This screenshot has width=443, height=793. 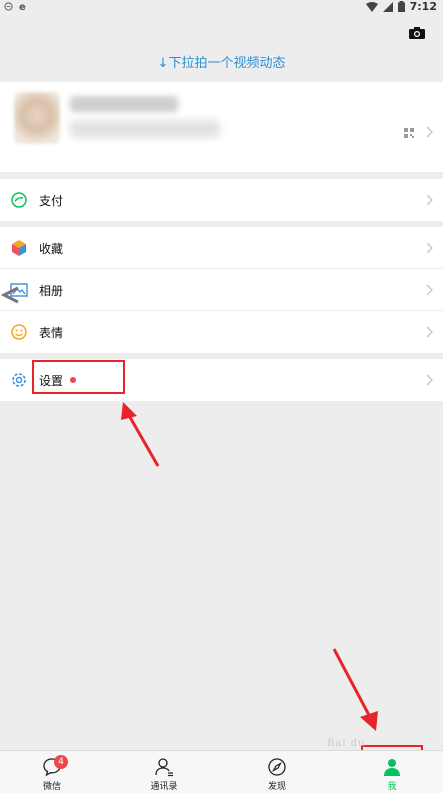 What do you see at coordinates (51, 249) in the screenshot?
I see `menu-label: 收藏` at bounding box center [51, 249].